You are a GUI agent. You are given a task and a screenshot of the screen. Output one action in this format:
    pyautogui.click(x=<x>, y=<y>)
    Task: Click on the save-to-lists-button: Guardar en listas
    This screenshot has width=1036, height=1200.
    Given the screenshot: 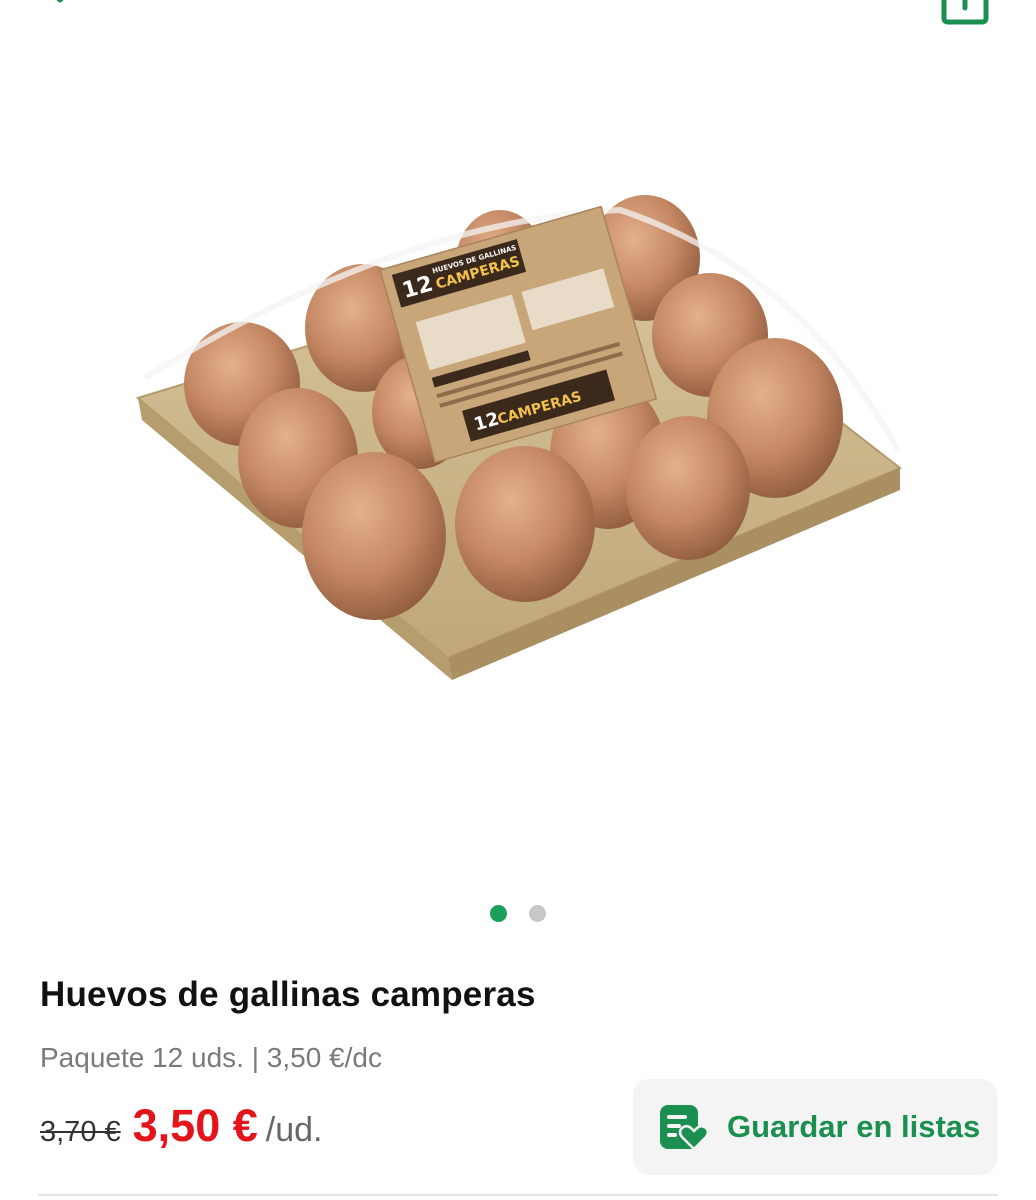 What is the action you would take?
    pyautogui.click(x=815, y=1127)
    